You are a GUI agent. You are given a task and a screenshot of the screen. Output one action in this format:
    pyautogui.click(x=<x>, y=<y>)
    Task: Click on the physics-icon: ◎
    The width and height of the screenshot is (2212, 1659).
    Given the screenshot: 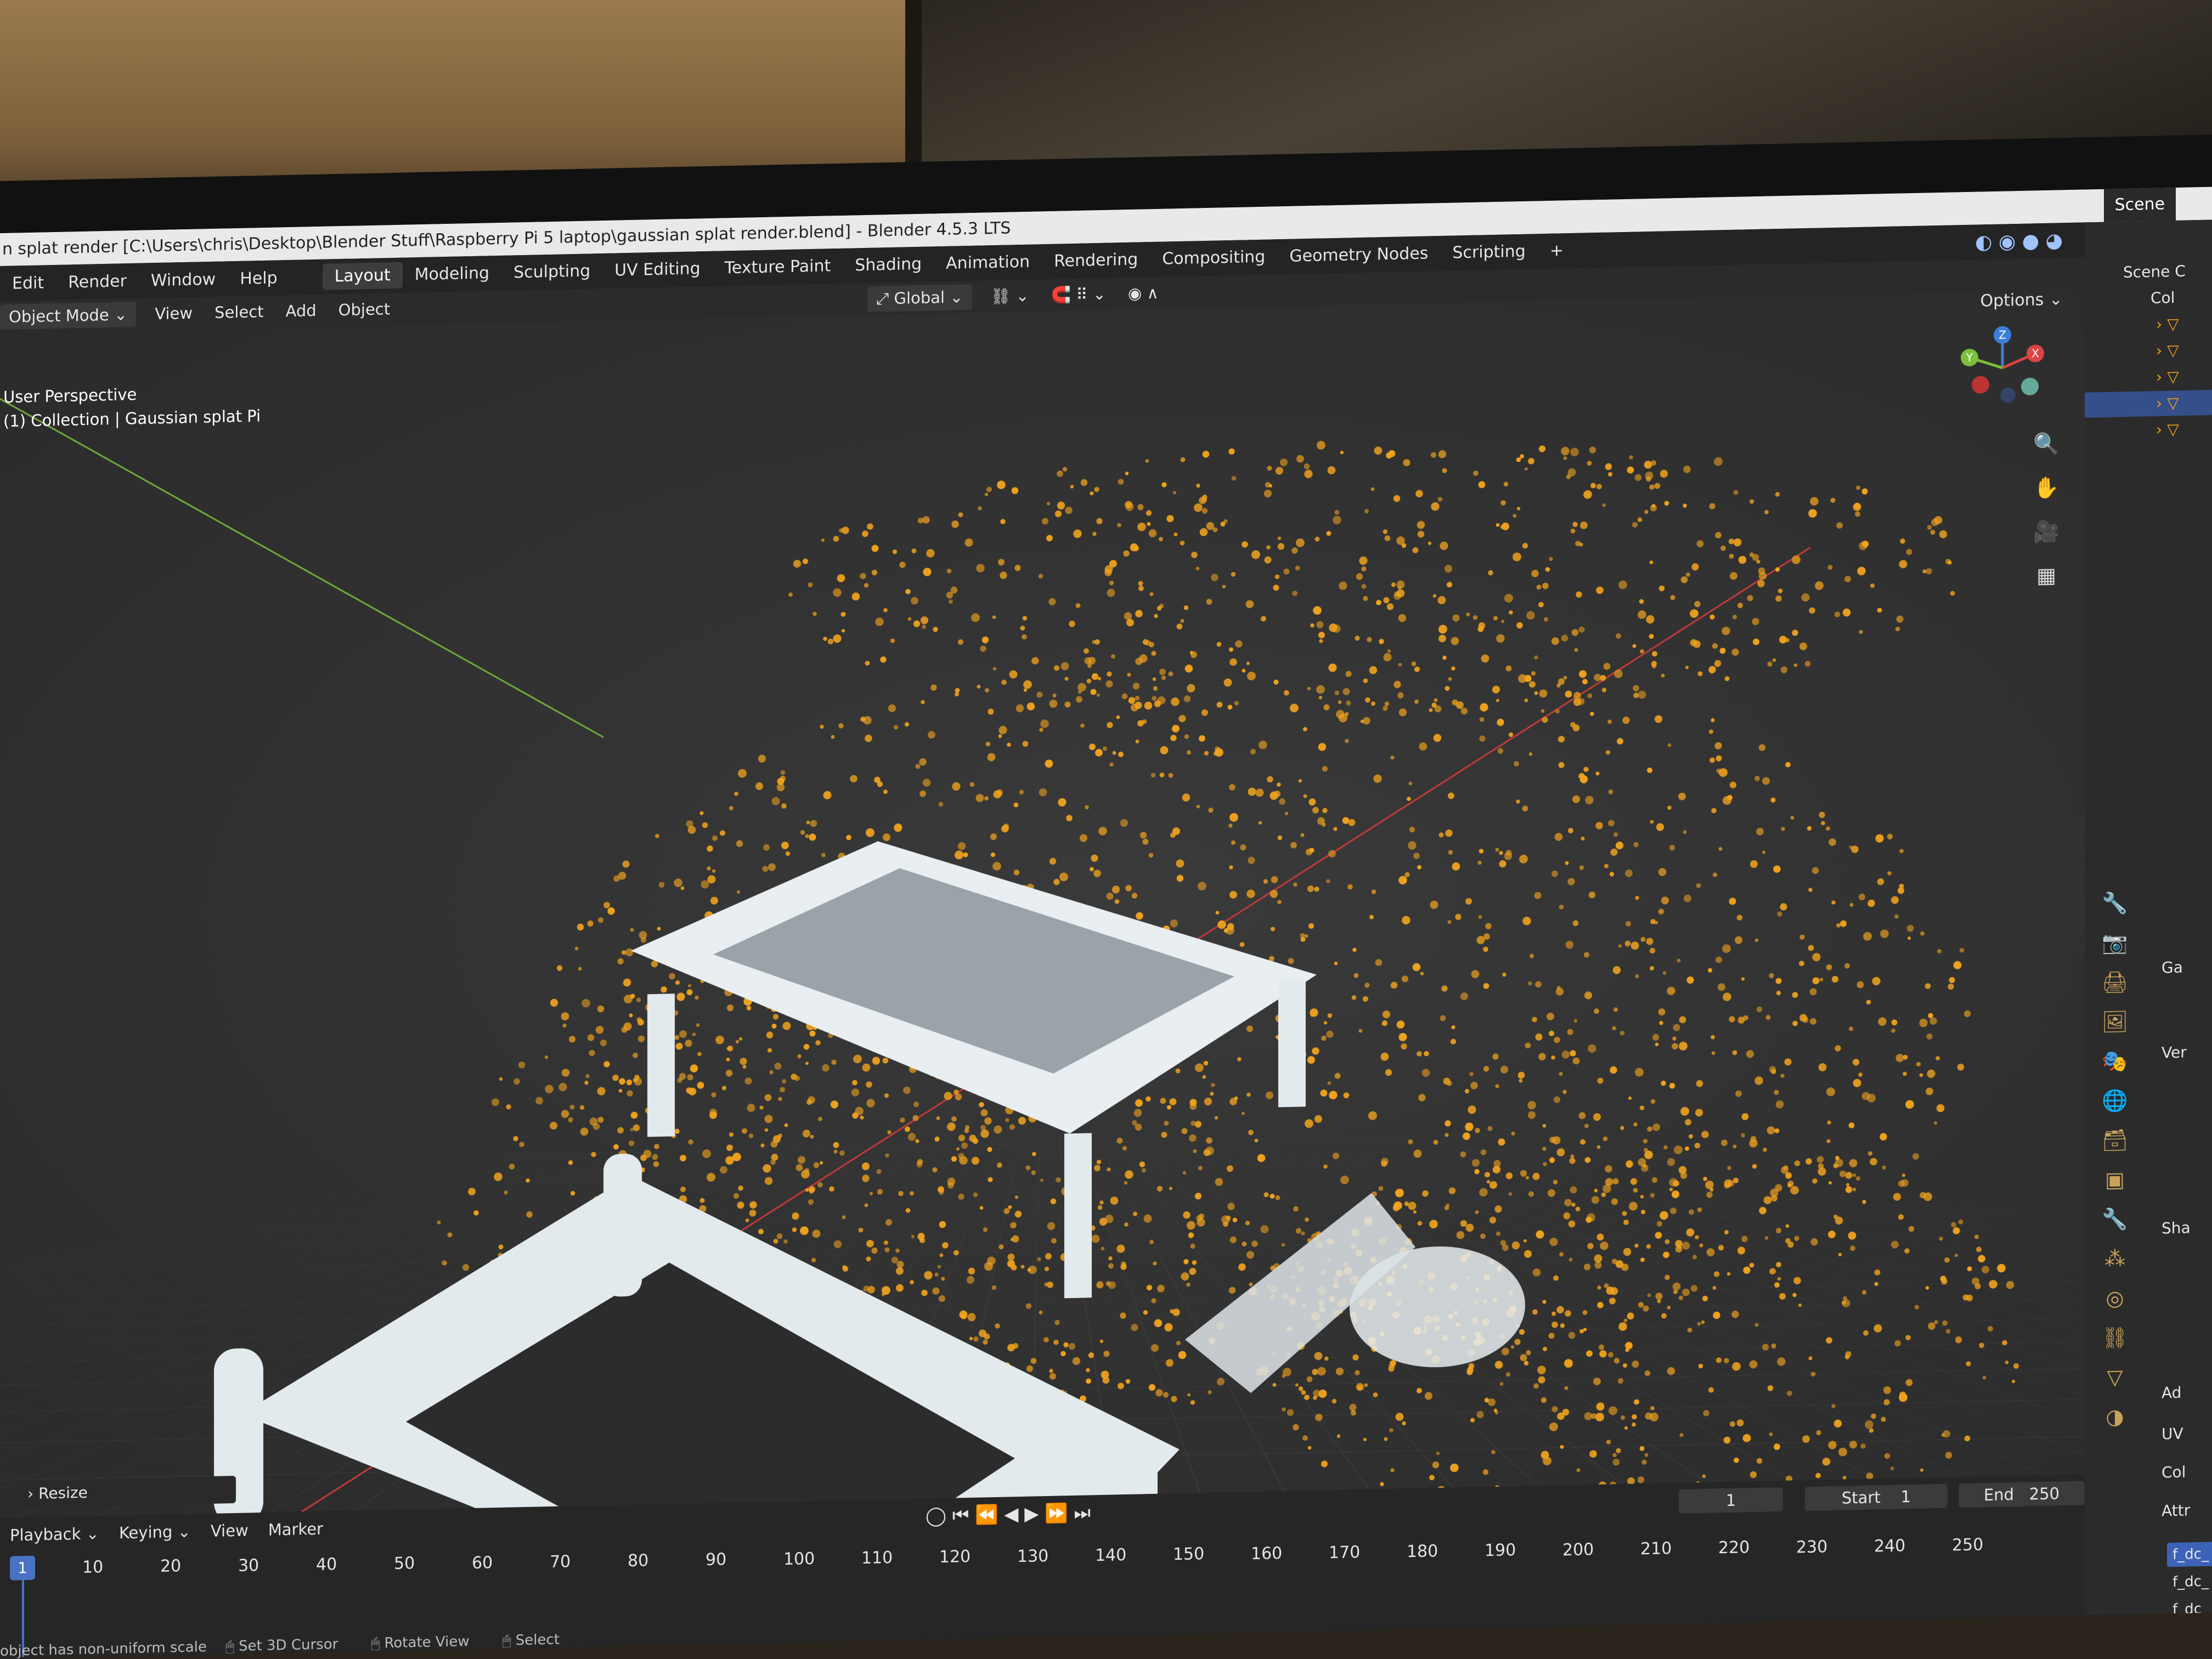 What is the action you would take?
    pyautogui.click(x=2115, y=1306)
    